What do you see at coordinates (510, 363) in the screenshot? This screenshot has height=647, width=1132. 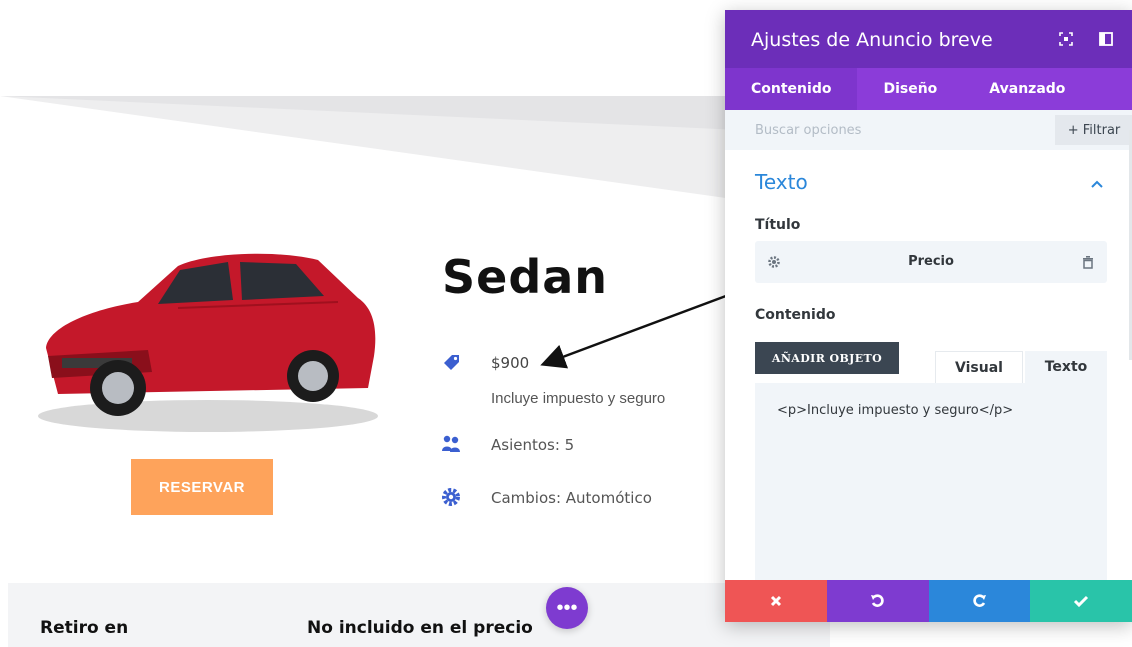 I see `price-value: $900` at bounding box center [510, 363].